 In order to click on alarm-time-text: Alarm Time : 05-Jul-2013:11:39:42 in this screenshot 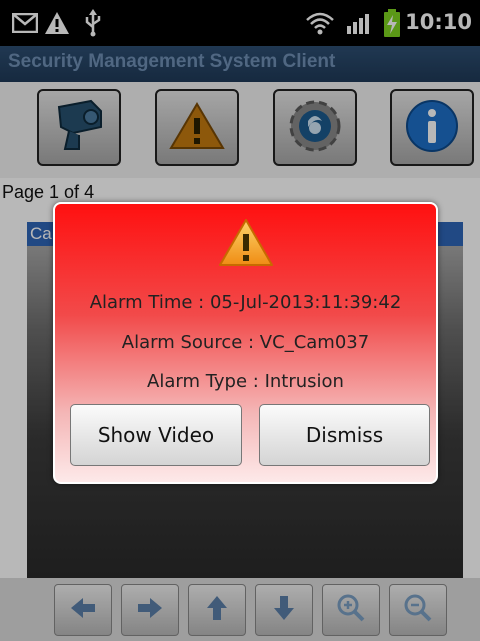, I will do `click(245, 302)`.